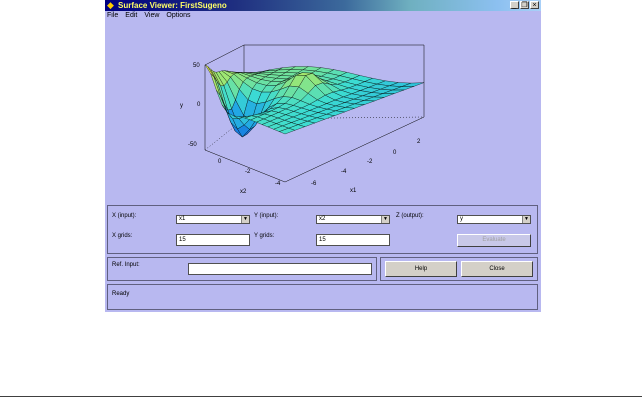 The height and width of the screenshot is (402, 642). What do you see at coordinates (213, 240) in the screenshot?
I see `x-grids-field: 15` at bounding box center [213, 240].